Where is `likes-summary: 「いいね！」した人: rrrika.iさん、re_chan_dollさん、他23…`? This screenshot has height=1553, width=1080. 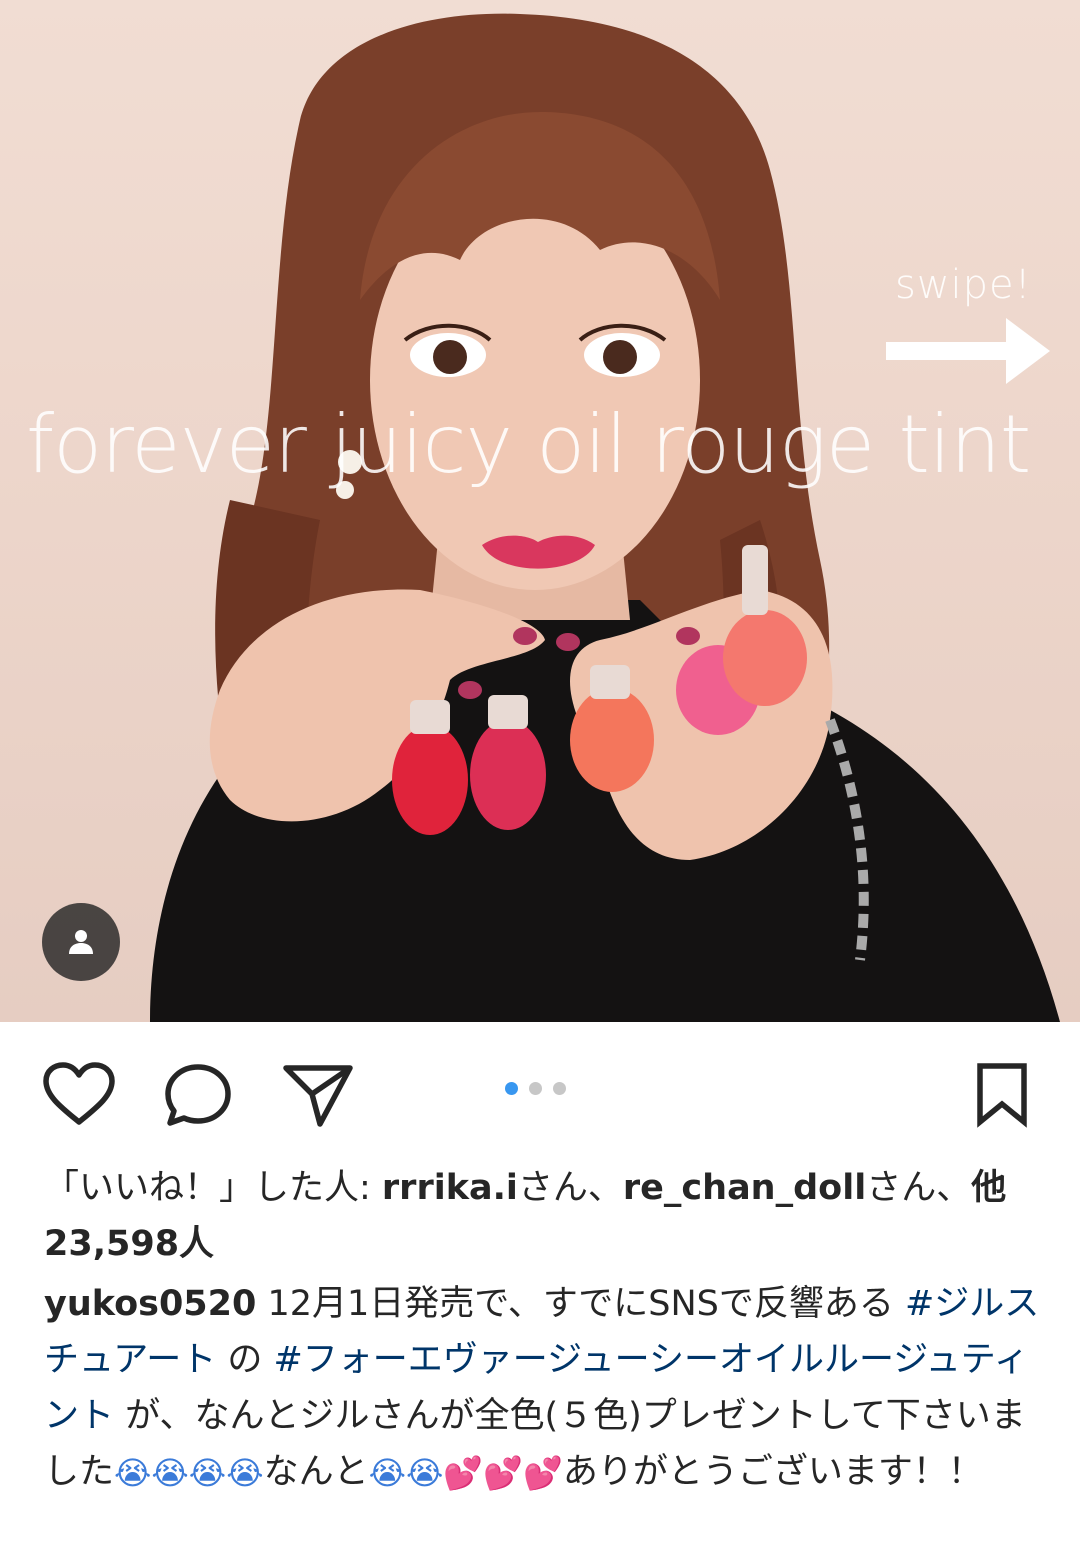
likes-summary: 「いいね！」した人: rrrika.iさん、re_chan_dollさん、他23… is located at coordinates (539, 1216).